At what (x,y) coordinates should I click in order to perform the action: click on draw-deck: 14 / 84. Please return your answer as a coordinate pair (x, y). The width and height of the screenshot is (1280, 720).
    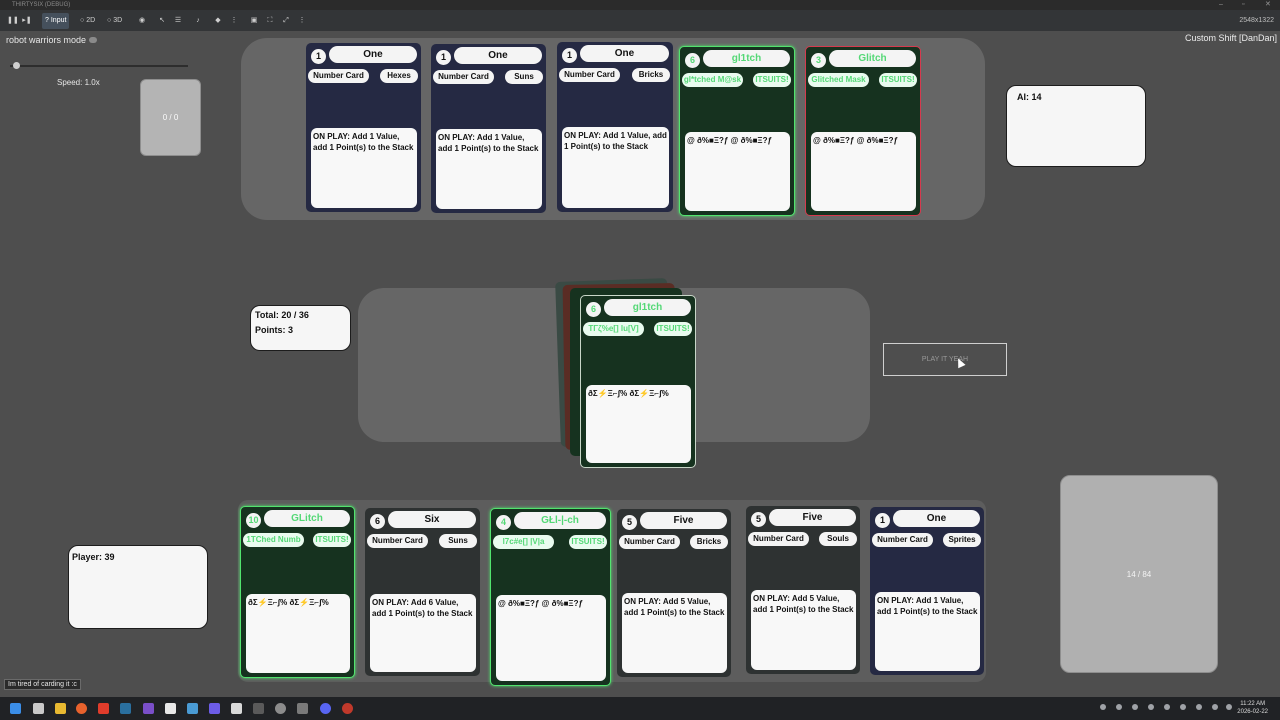
    Looking at the image, I should click on (1139, 574).